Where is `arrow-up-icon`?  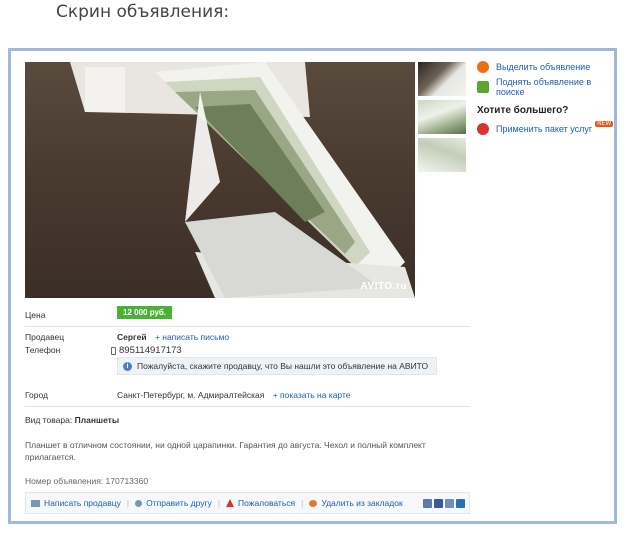 arrow-up-icon is located at coordinates (483, 87).